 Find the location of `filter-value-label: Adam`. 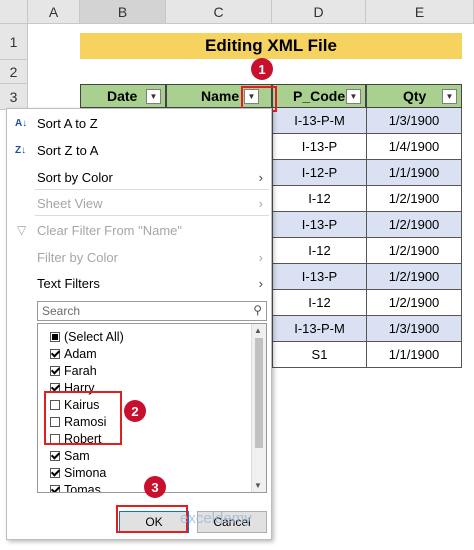

filter-value-label: Adam is located at coordinates (80, 353).